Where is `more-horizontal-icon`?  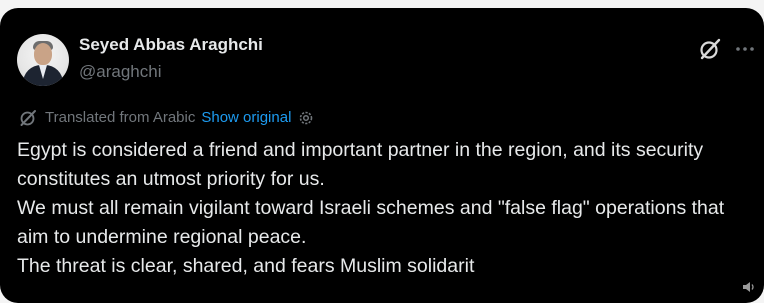
more-horizontal-icon is located at coordinates (745, 49).